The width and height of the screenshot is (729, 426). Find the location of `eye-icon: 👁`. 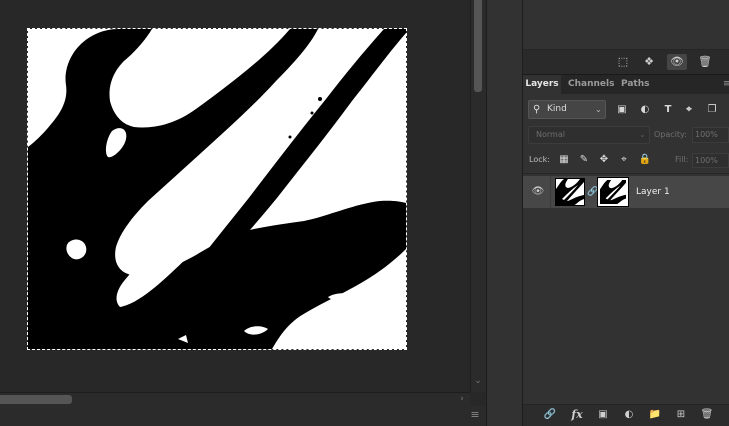

eye-icon: 👁 is located at coordinates (677, 62).